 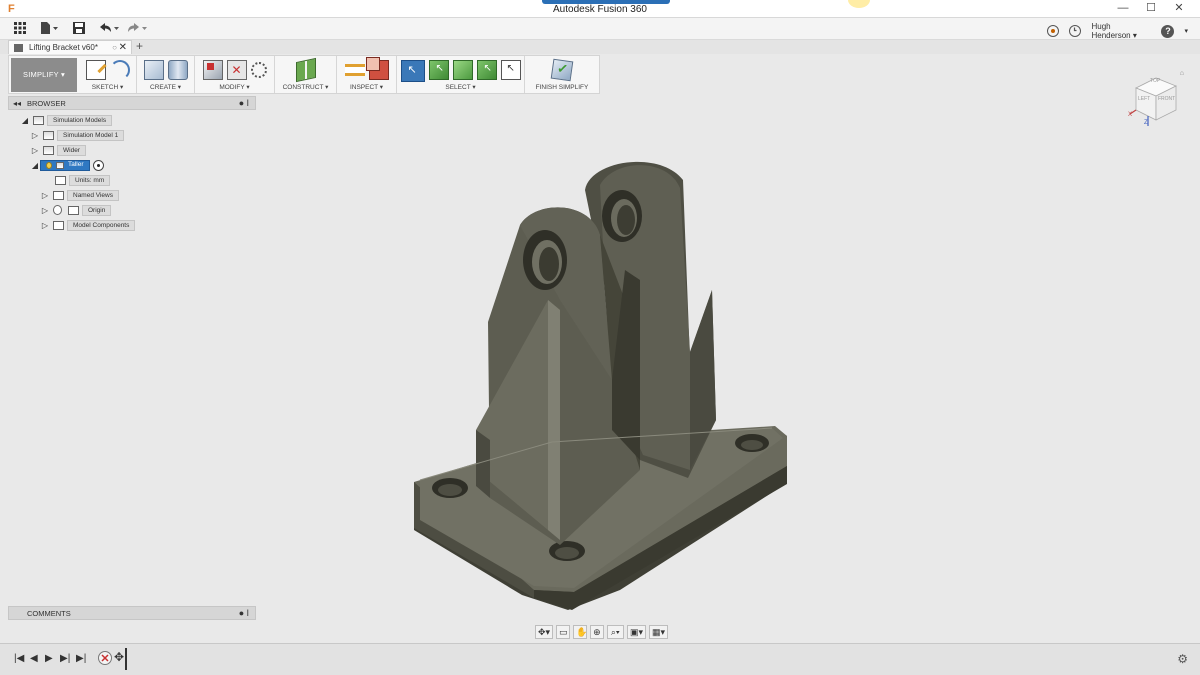 What do you see at coordinates (63, 47) in the screenshot?
I see `document-tab-title: Lifting Bracket v60*` at bounding box center [63, 47].